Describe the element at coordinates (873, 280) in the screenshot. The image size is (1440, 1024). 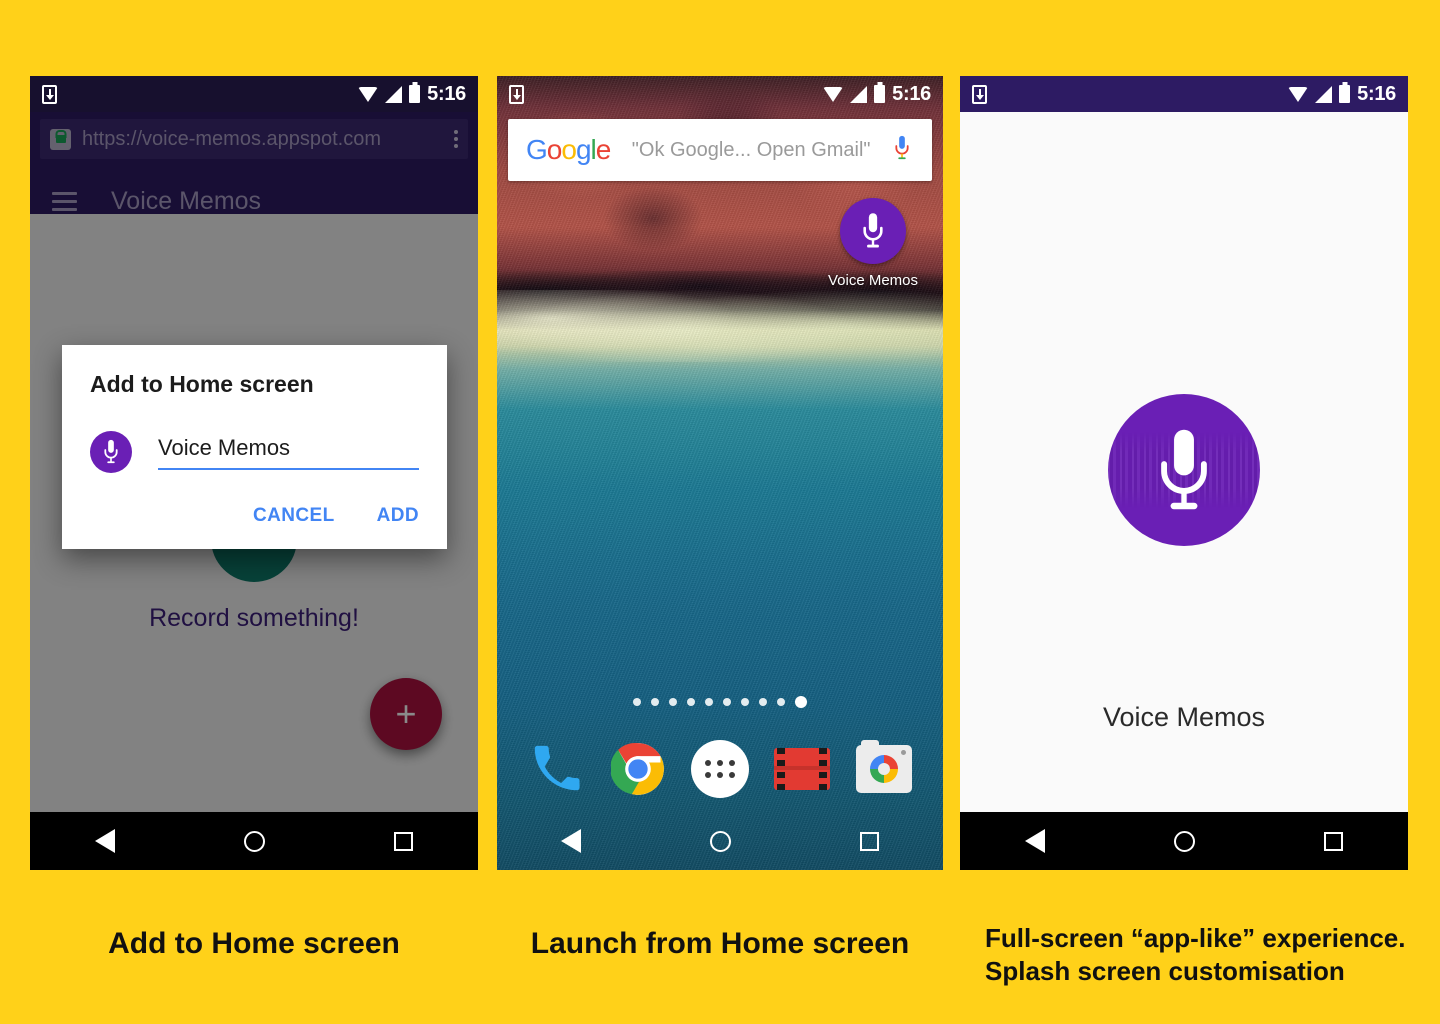
I see `shortcut-label: Voice Memos` at that location.